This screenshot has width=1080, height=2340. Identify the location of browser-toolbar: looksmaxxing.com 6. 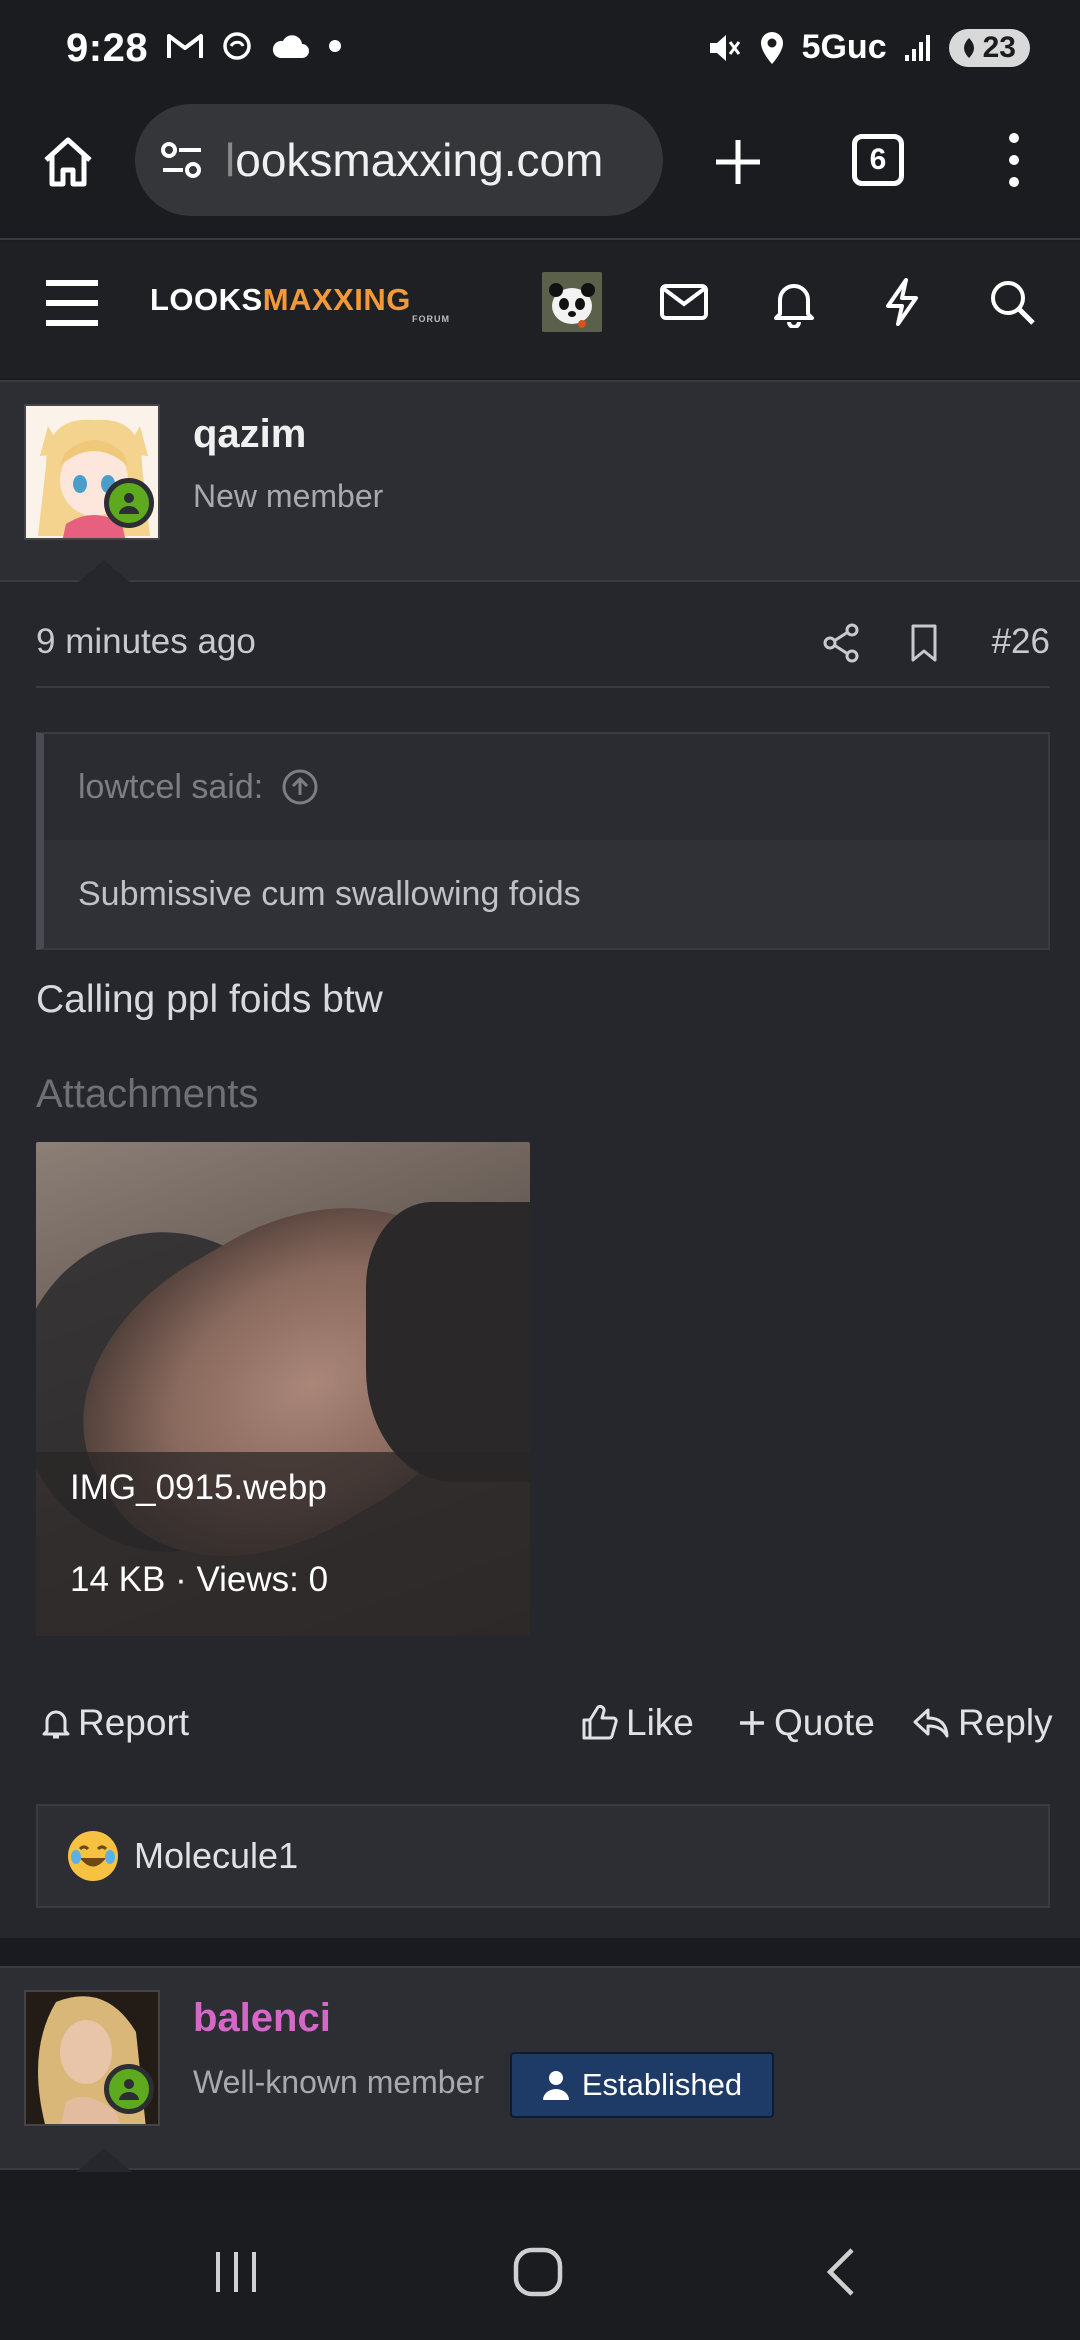
(540, 170).